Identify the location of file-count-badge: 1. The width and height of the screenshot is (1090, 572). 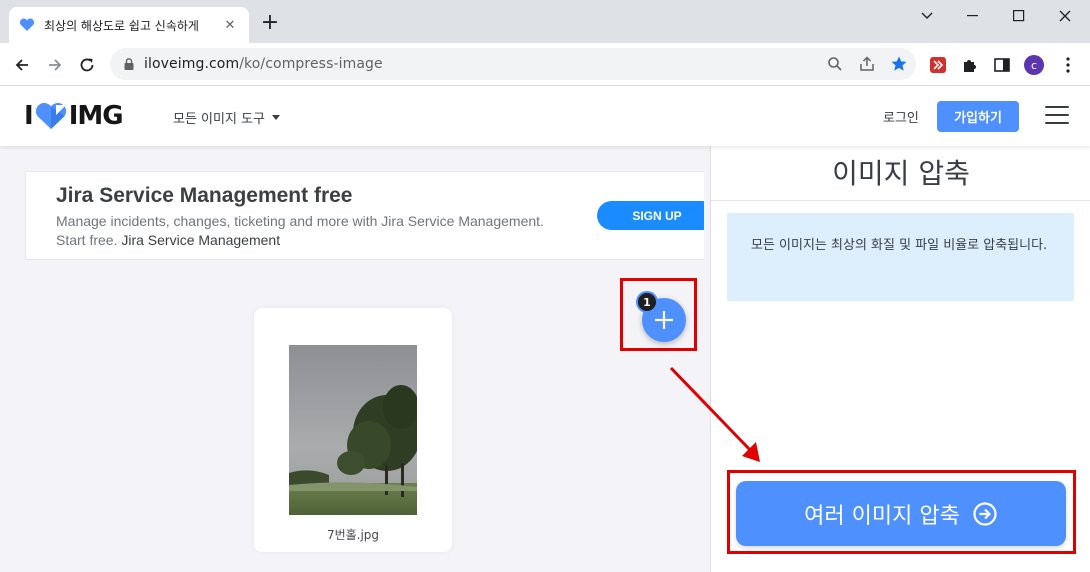
(647, 302).